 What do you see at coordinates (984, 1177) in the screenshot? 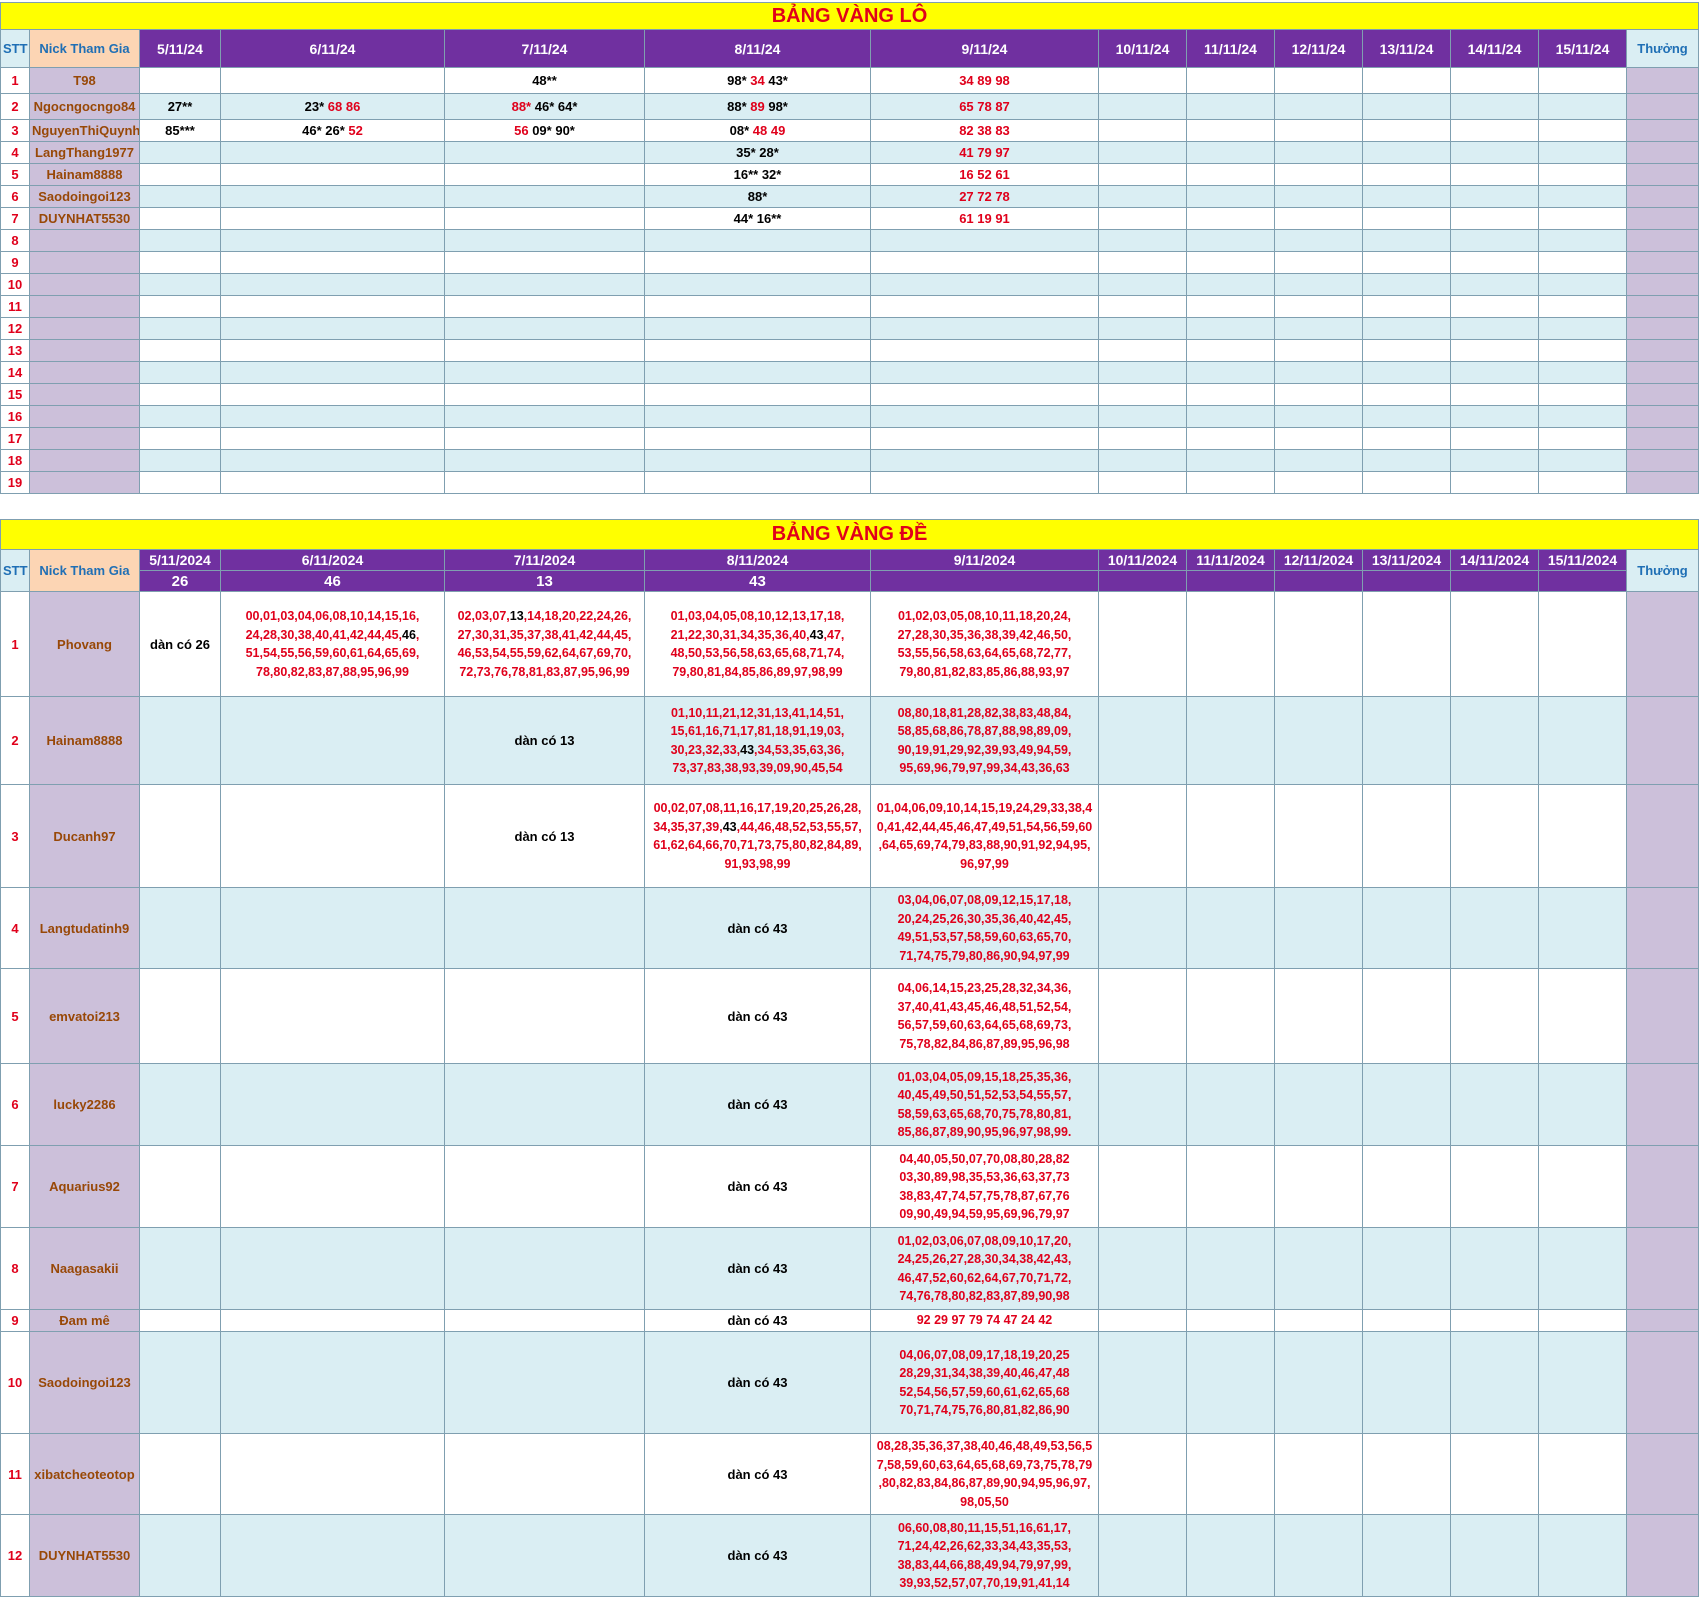
I see `number-segment: 03,30,89,98,35,53,36,63,37,73` at bounding box center [984, 1177].